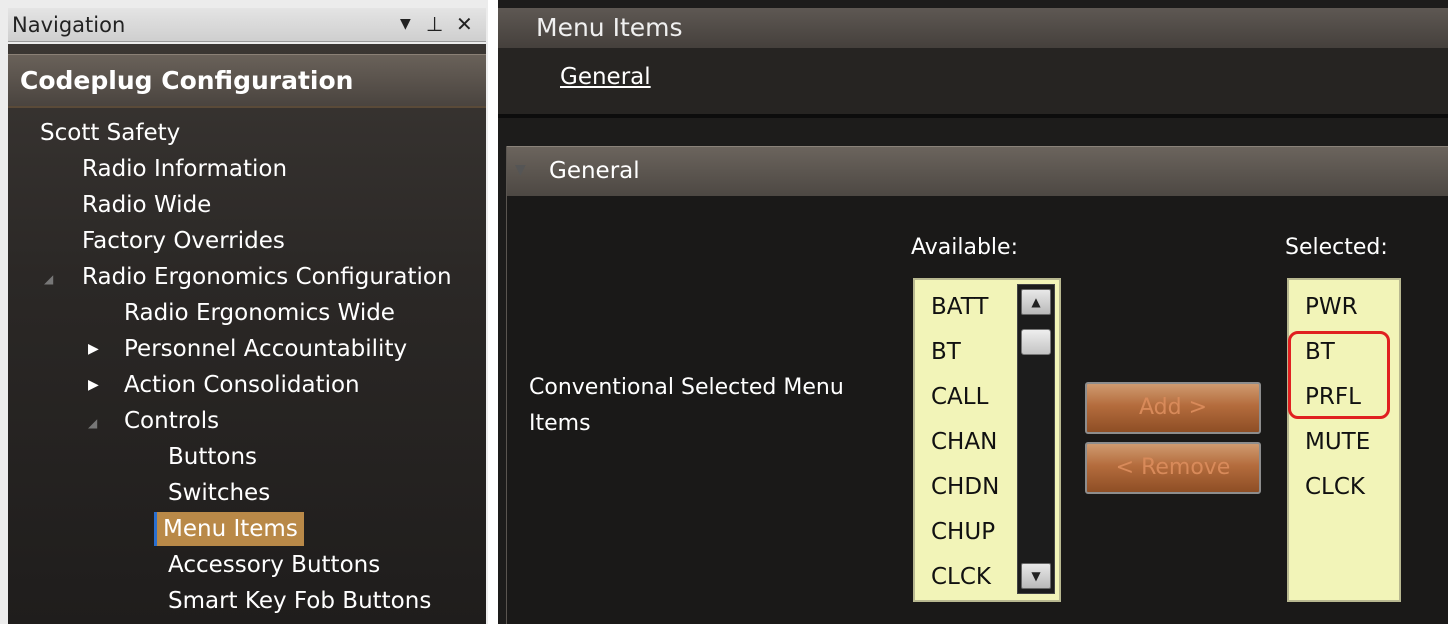 Image resolution: width=1448 pixels, height=624 pixels. What do you see at coordinates (1336, 247) in the screenshot?
I see `selected-label: Selected:` at bounding box center [1336, 247].